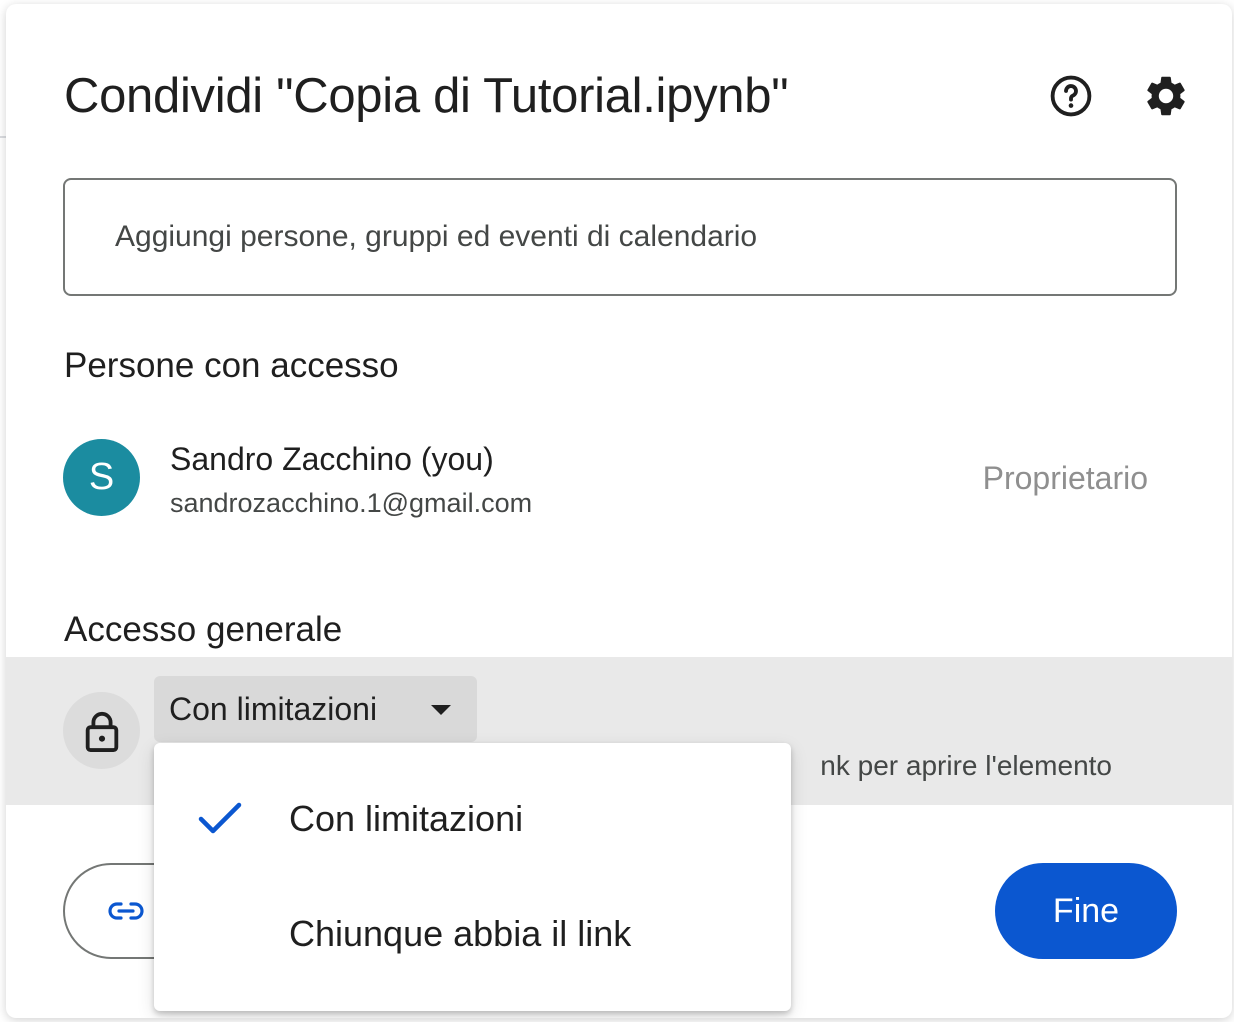  I want to click on general-access-dropdown: Con limitazioni, so click(315, 709).